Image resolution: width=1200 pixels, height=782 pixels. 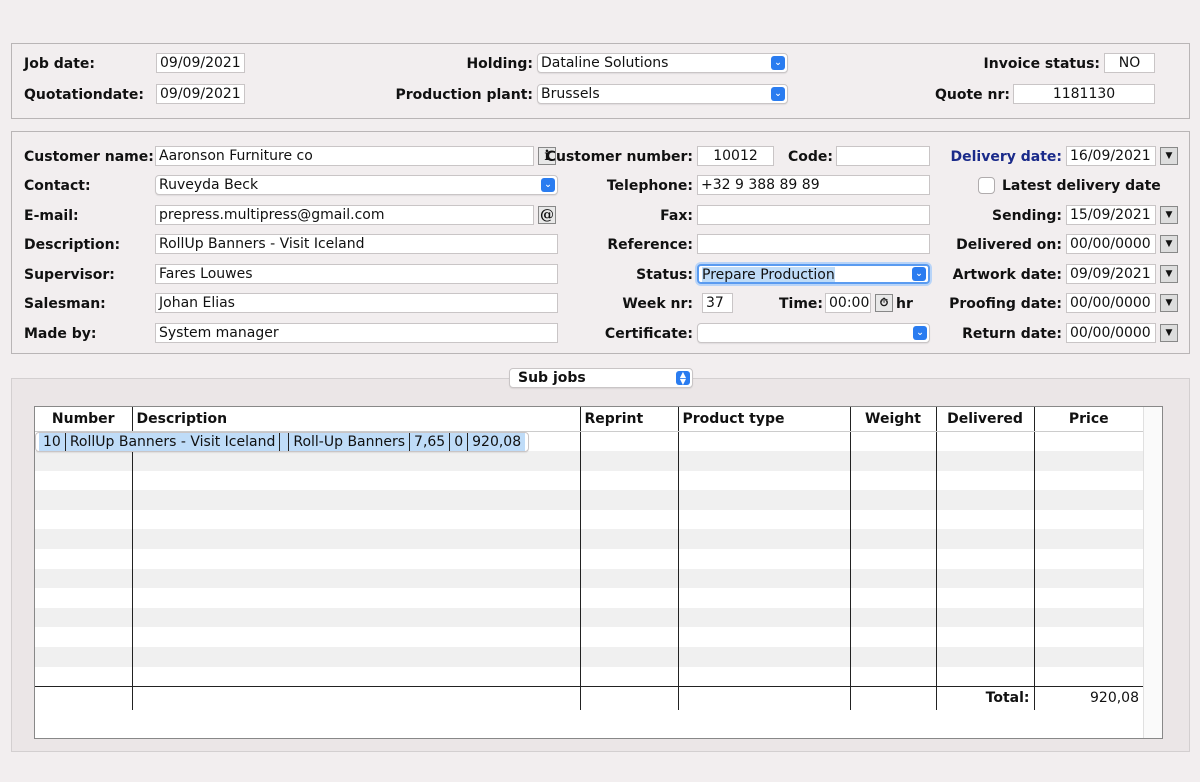 What do you see at coordinates (1169, 215) in the screenshot?
I see `sending-dropdown-icon: ▼` at bounding box center [1169, 215].